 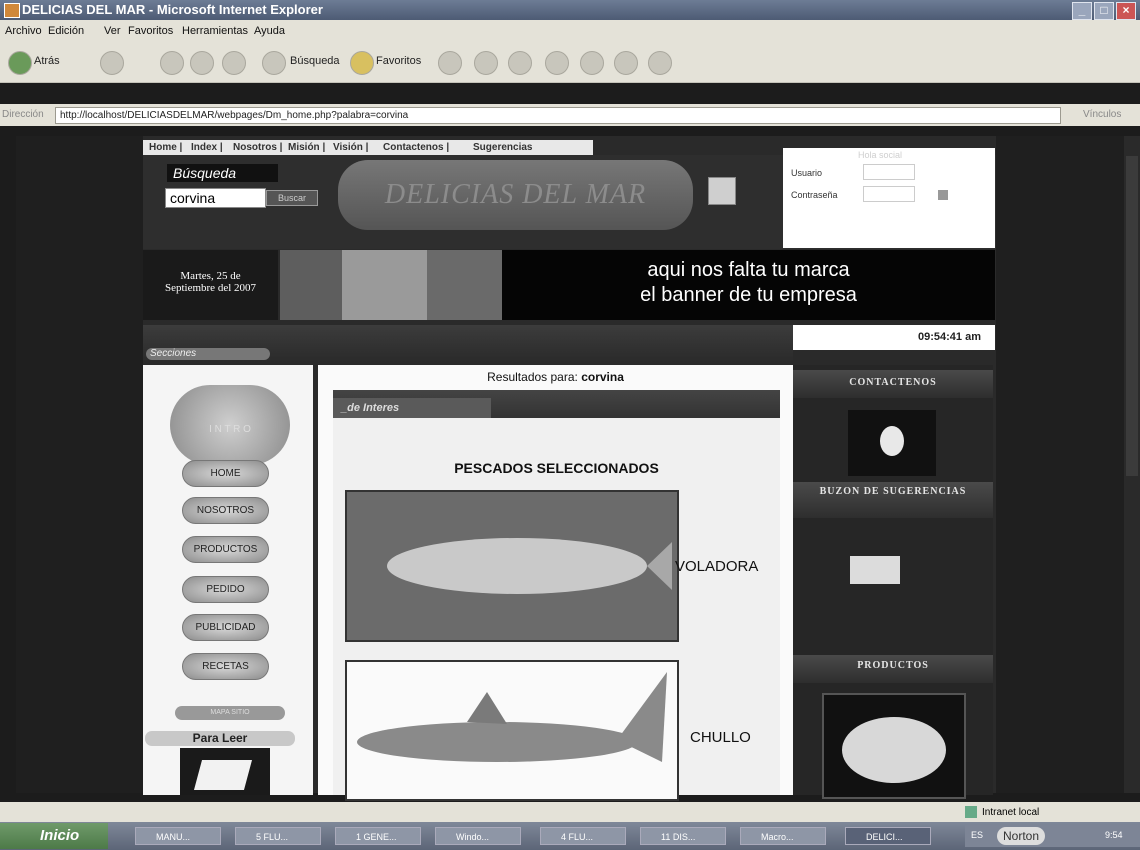 I want to click on leftnav-productos: PRODUCTOS, so click(x=225, y=549).